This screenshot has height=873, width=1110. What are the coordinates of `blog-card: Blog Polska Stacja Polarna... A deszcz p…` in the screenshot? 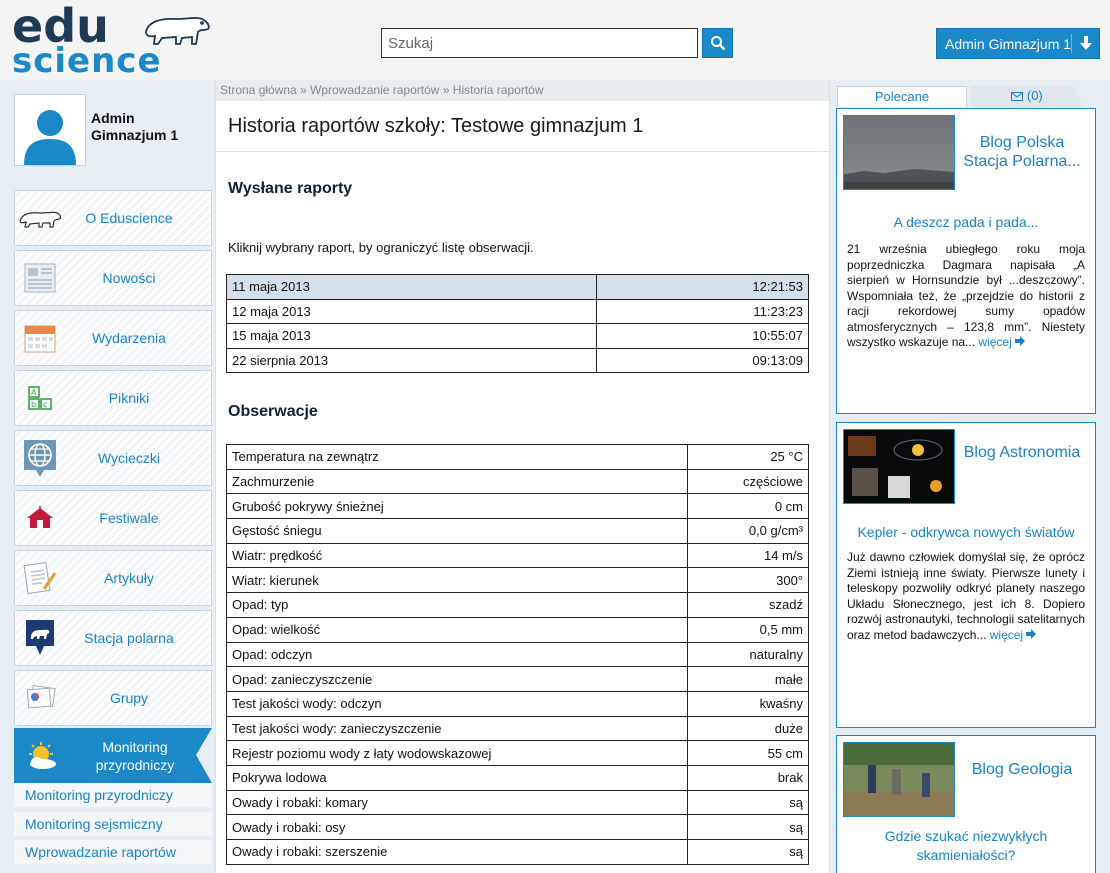 It's located at (966, 261).